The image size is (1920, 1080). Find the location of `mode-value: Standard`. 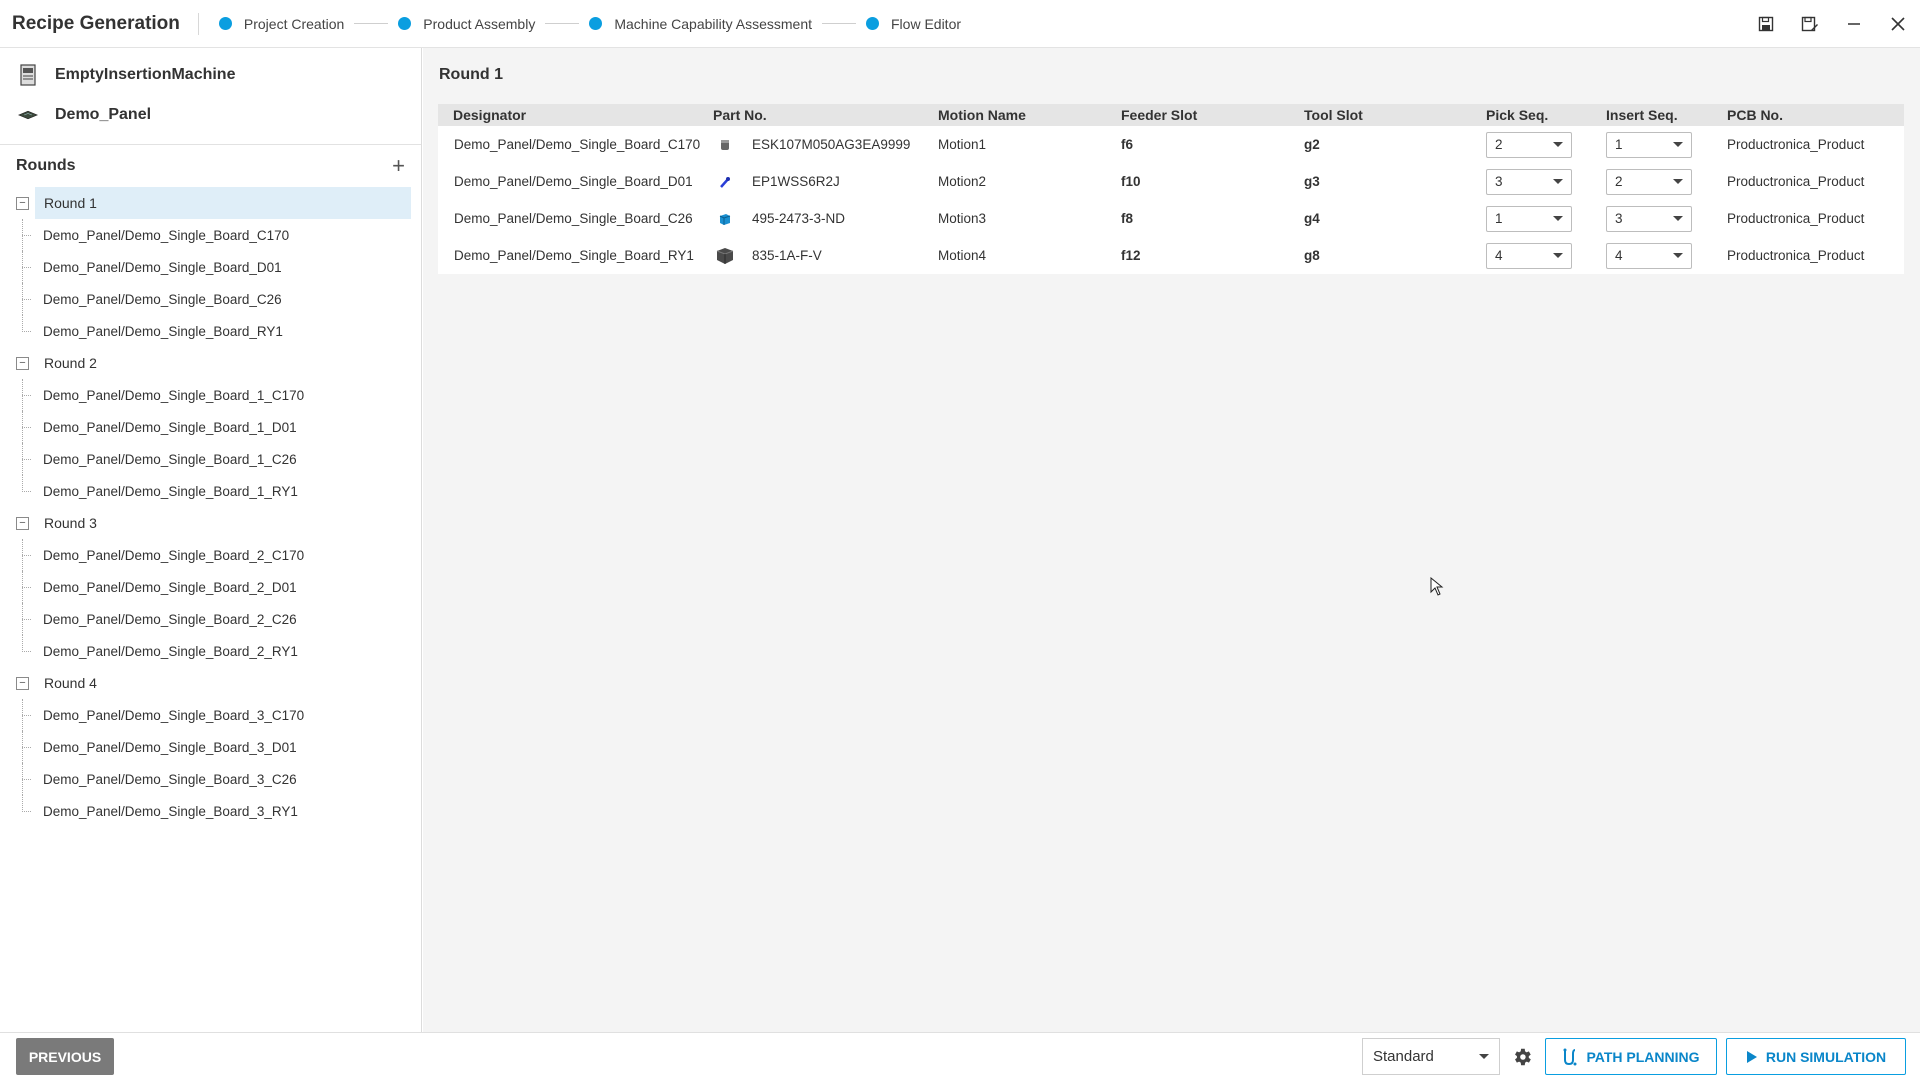

mode-value: Standard is located at coordinates (1403, 1056).